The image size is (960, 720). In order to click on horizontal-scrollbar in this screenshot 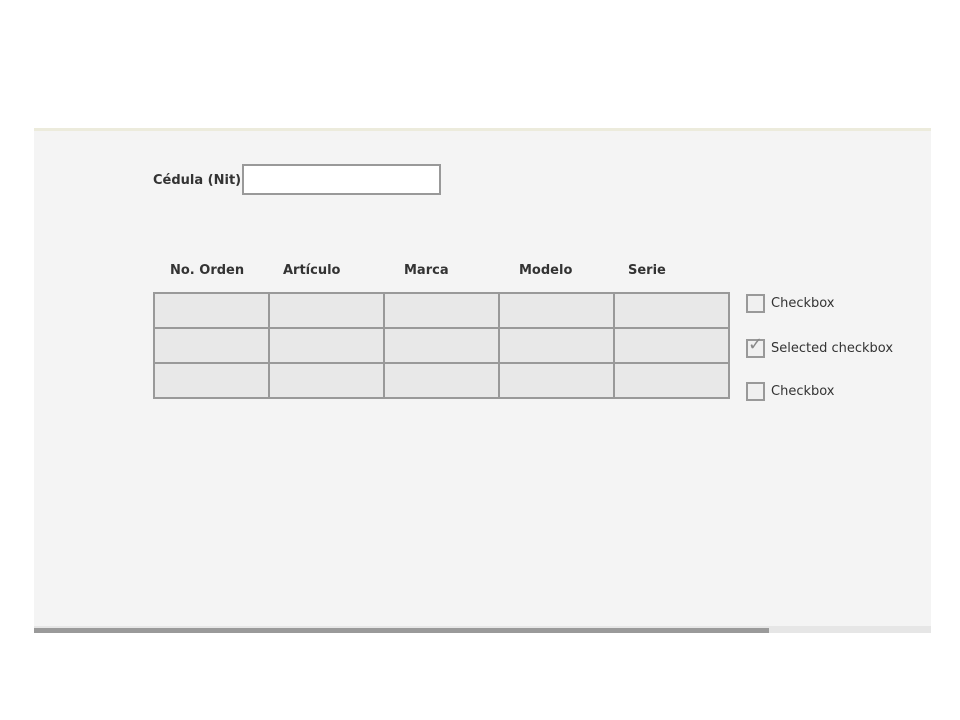, I will do `click(482, 629)`.